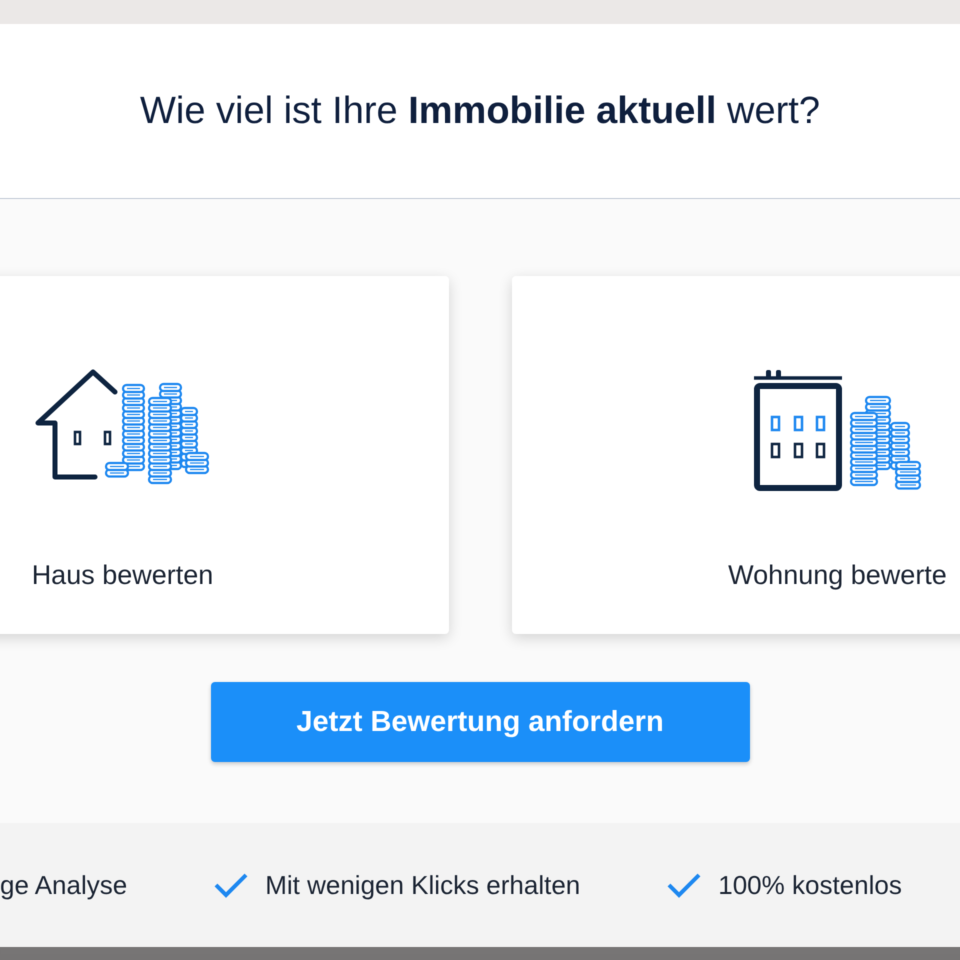  Describe the element at coordinates (480, 111) in the screenshot. I see `page-title: Wie viel ist Ihre Immobilie aktuell wert?` at that location.